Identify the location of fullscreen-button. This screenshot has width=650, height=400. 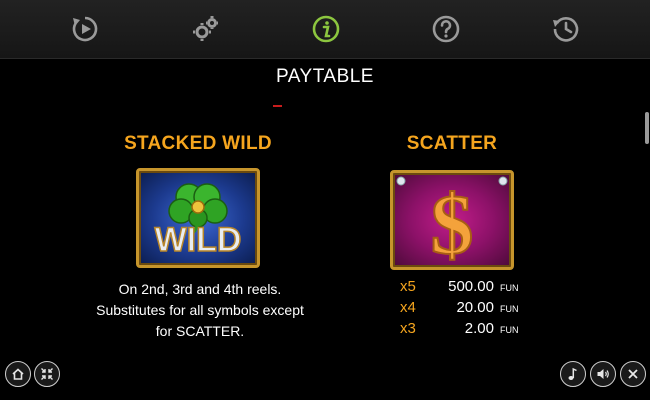
(47, 374).